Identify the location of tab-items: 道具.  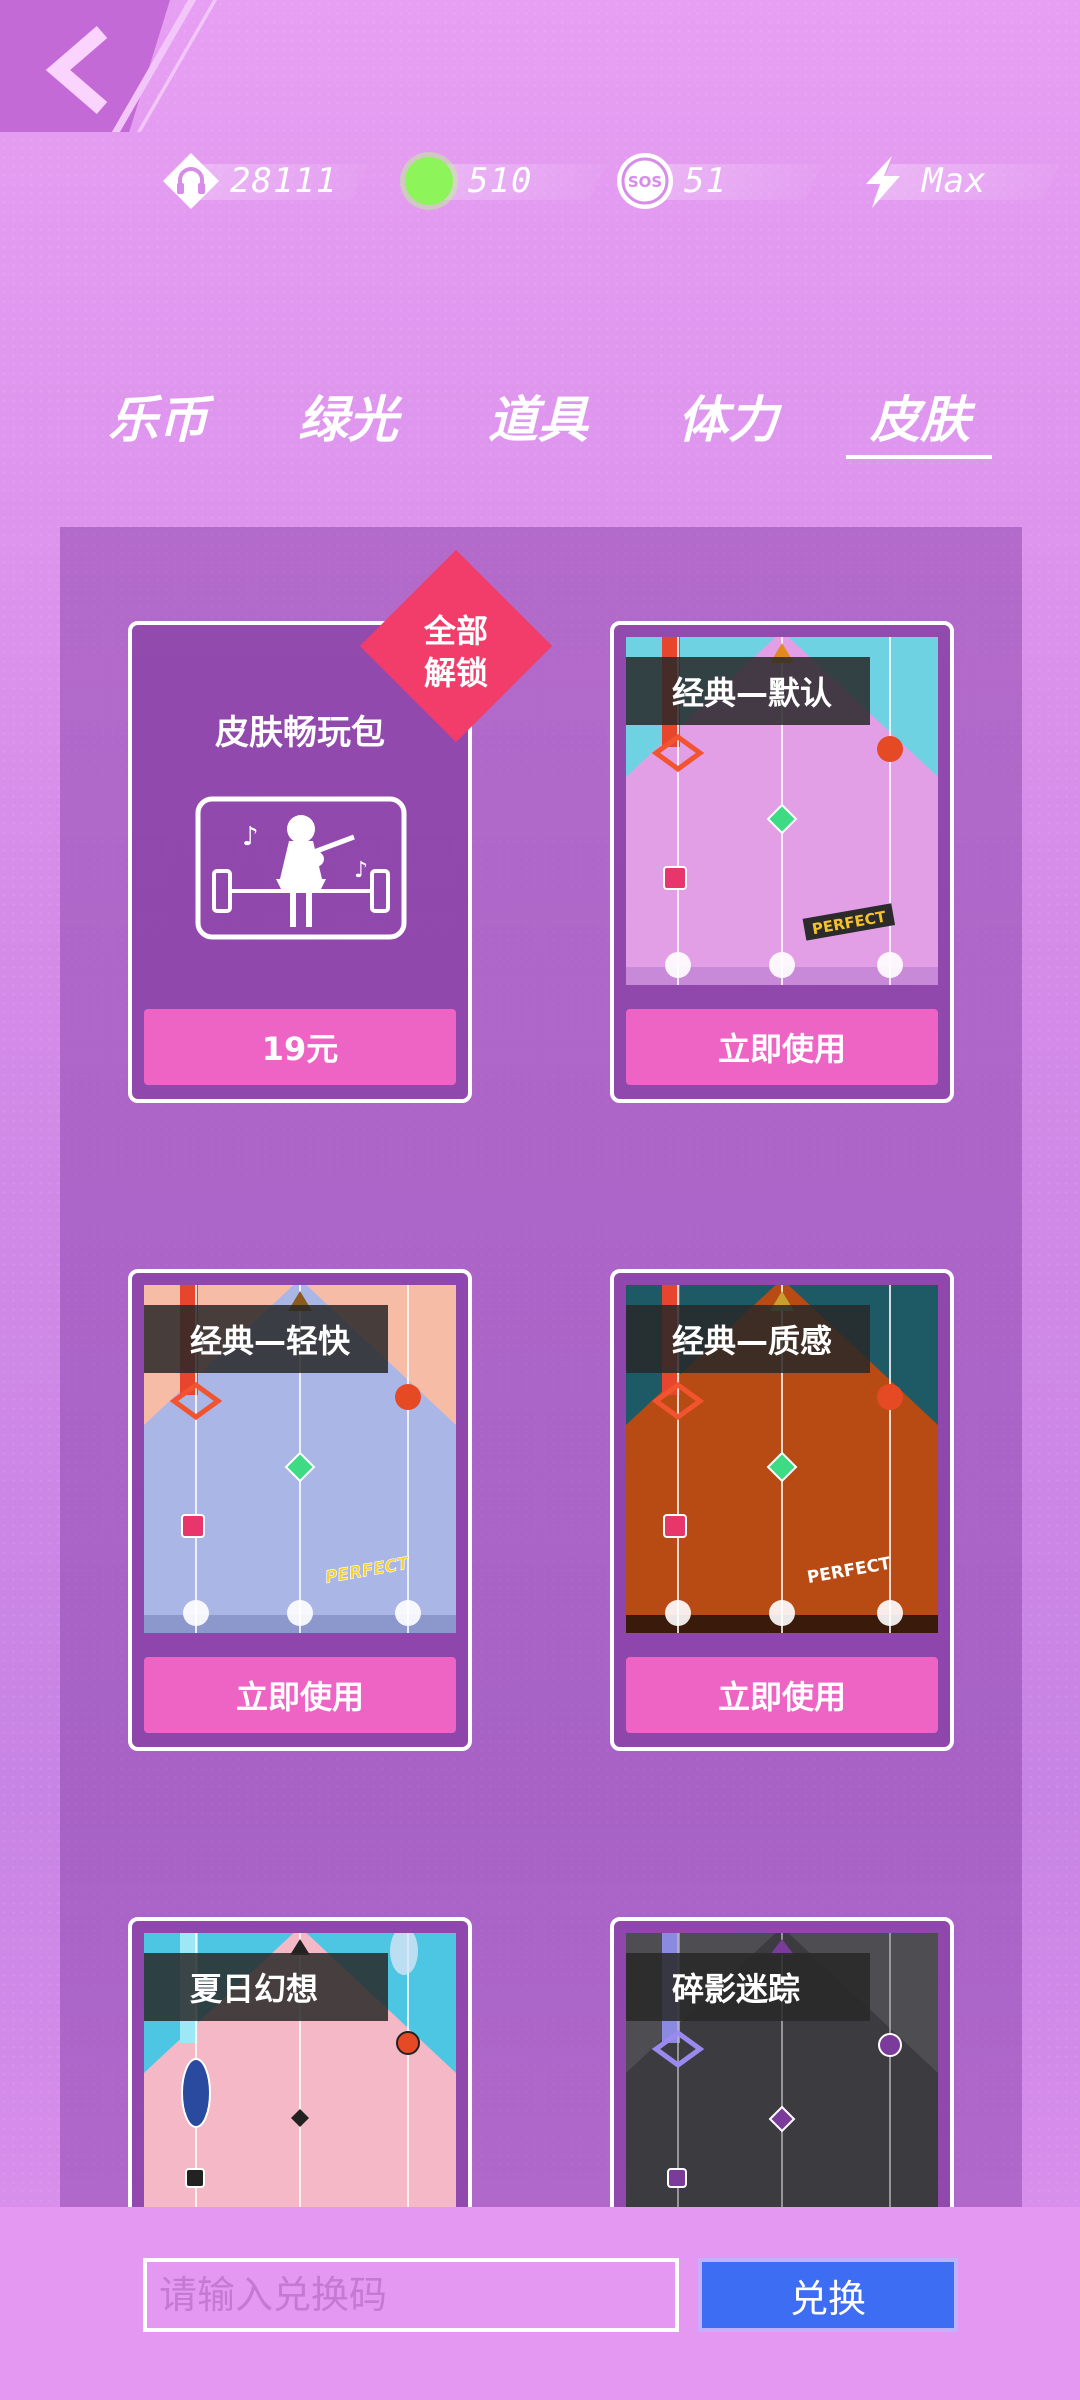
(538, 416).